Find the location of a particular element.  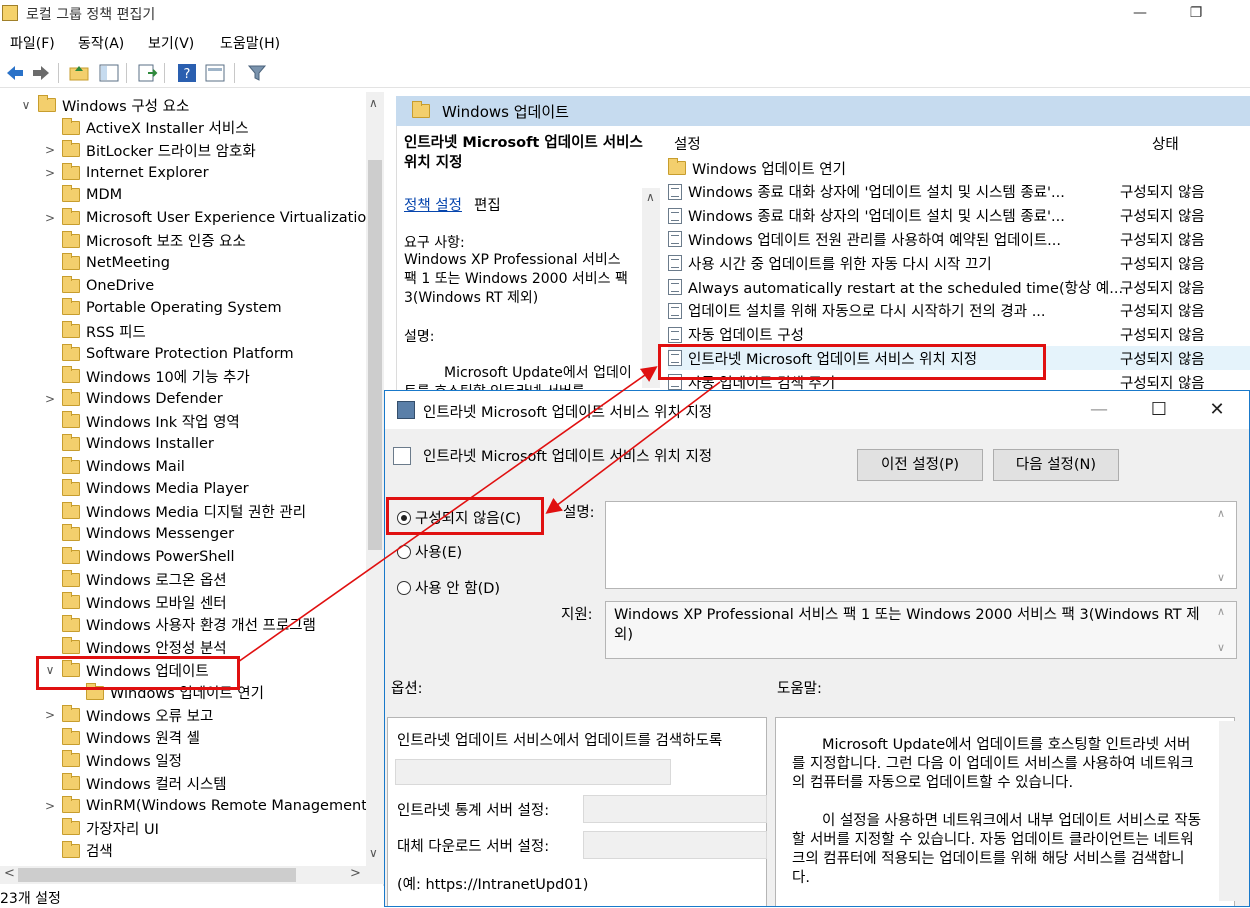

tree-item: Windows 모바일 센터 is located at coordinates (135, 602).